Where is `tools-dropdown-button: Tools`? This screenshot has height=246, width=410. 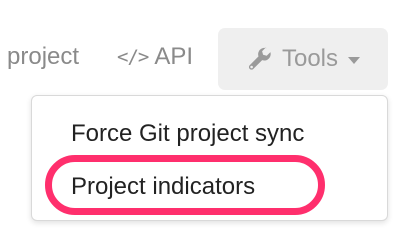 tools-dropdown-button: Tools is located at coordinates (303, 59).